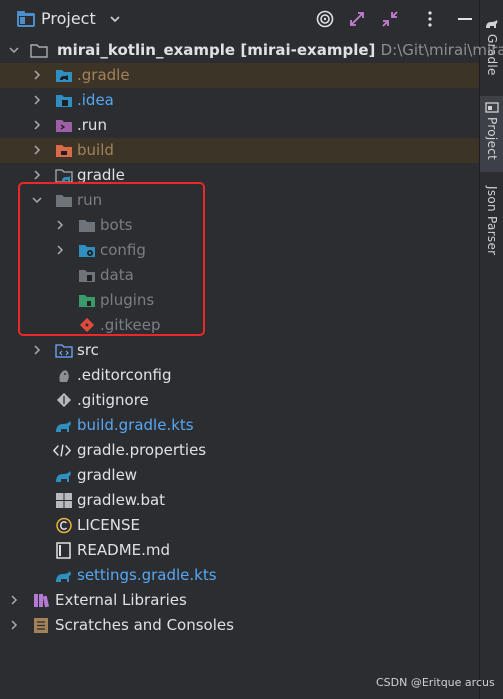 The height and width of the screenshot is (699, 503). I want to click on tree-row-build-gradle-kts: build.gradle.kts, so click(239, 425).